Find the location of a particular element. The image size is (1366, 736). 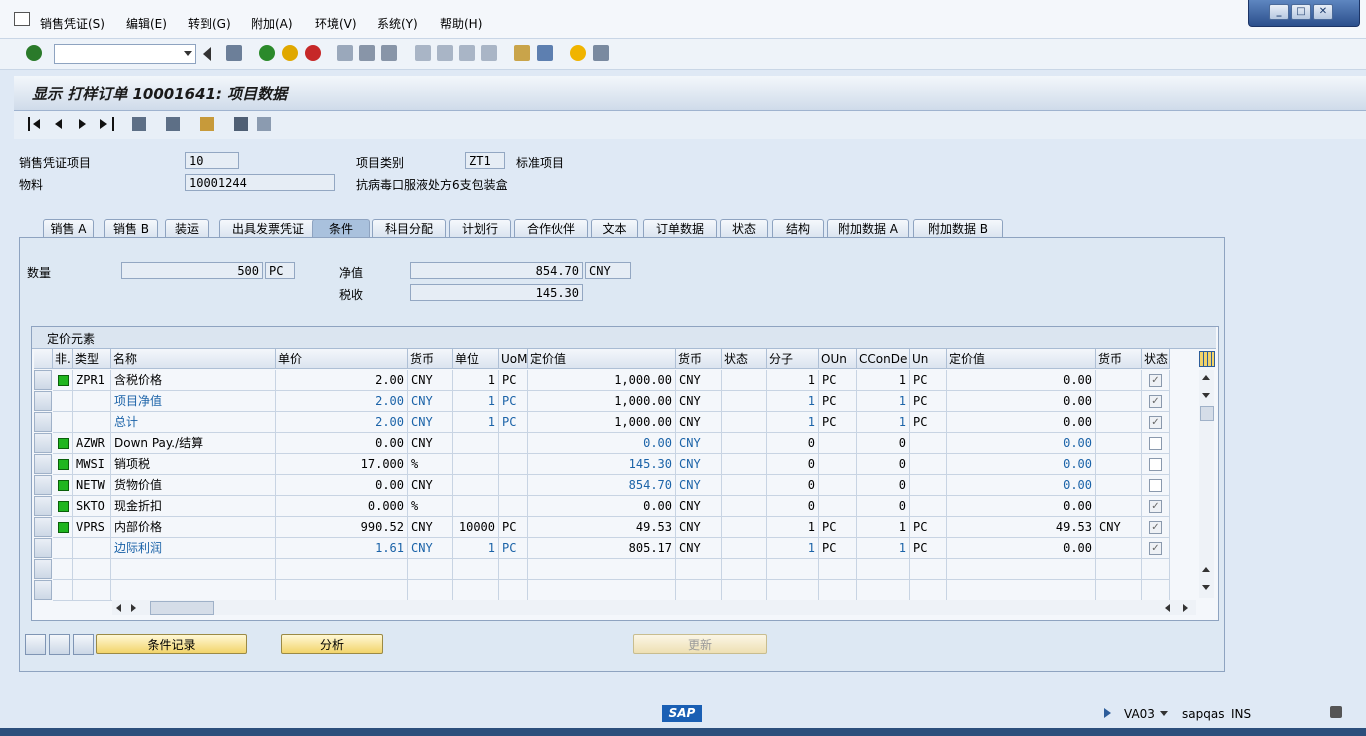

table-cell: 854.70 is located at coordinates (602, 485).